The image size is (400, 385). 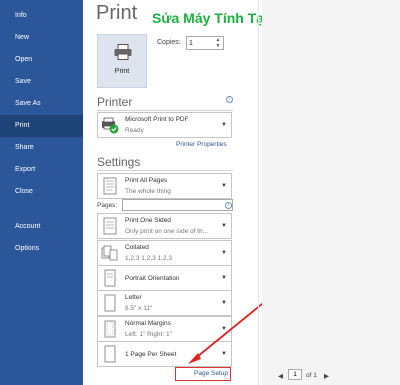 I want to click on settings-heading: Settings, so click(x=119, y=162).